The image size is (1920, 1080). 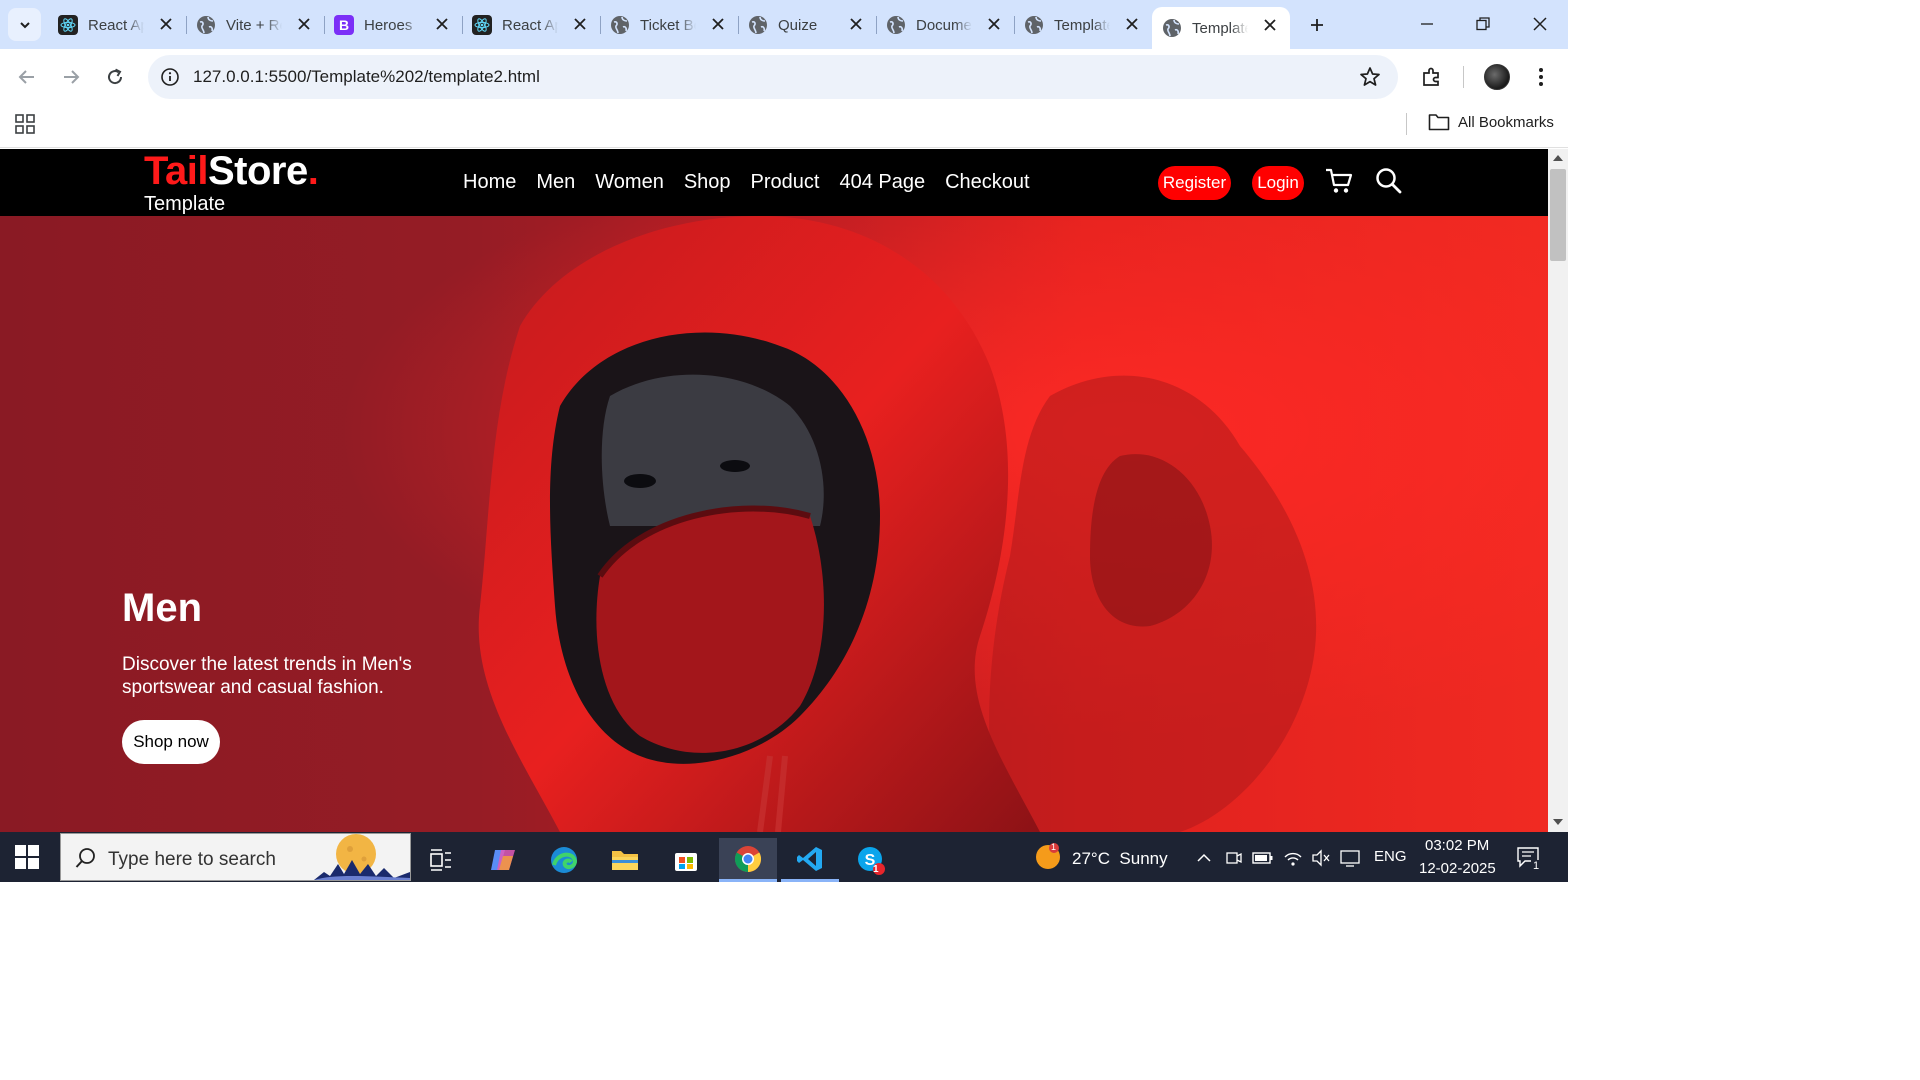 I want to click on logo-part-store: Store, so click(x=257, y=171).